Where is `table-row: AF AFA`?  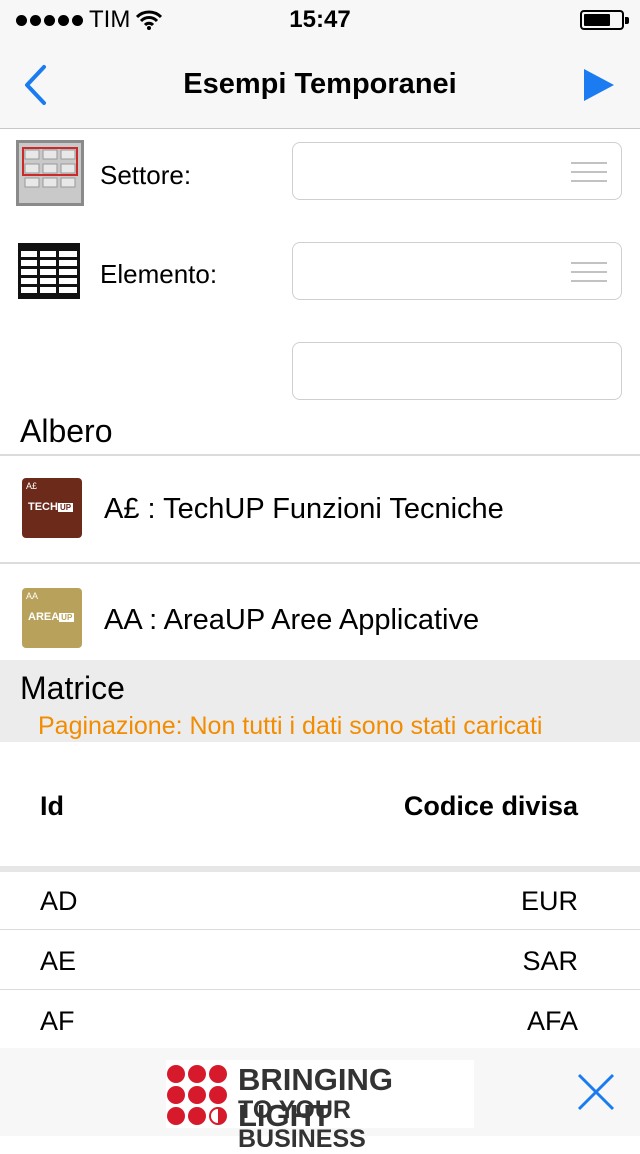
table-row: AF AFA is located at coordinates (320, 1020).